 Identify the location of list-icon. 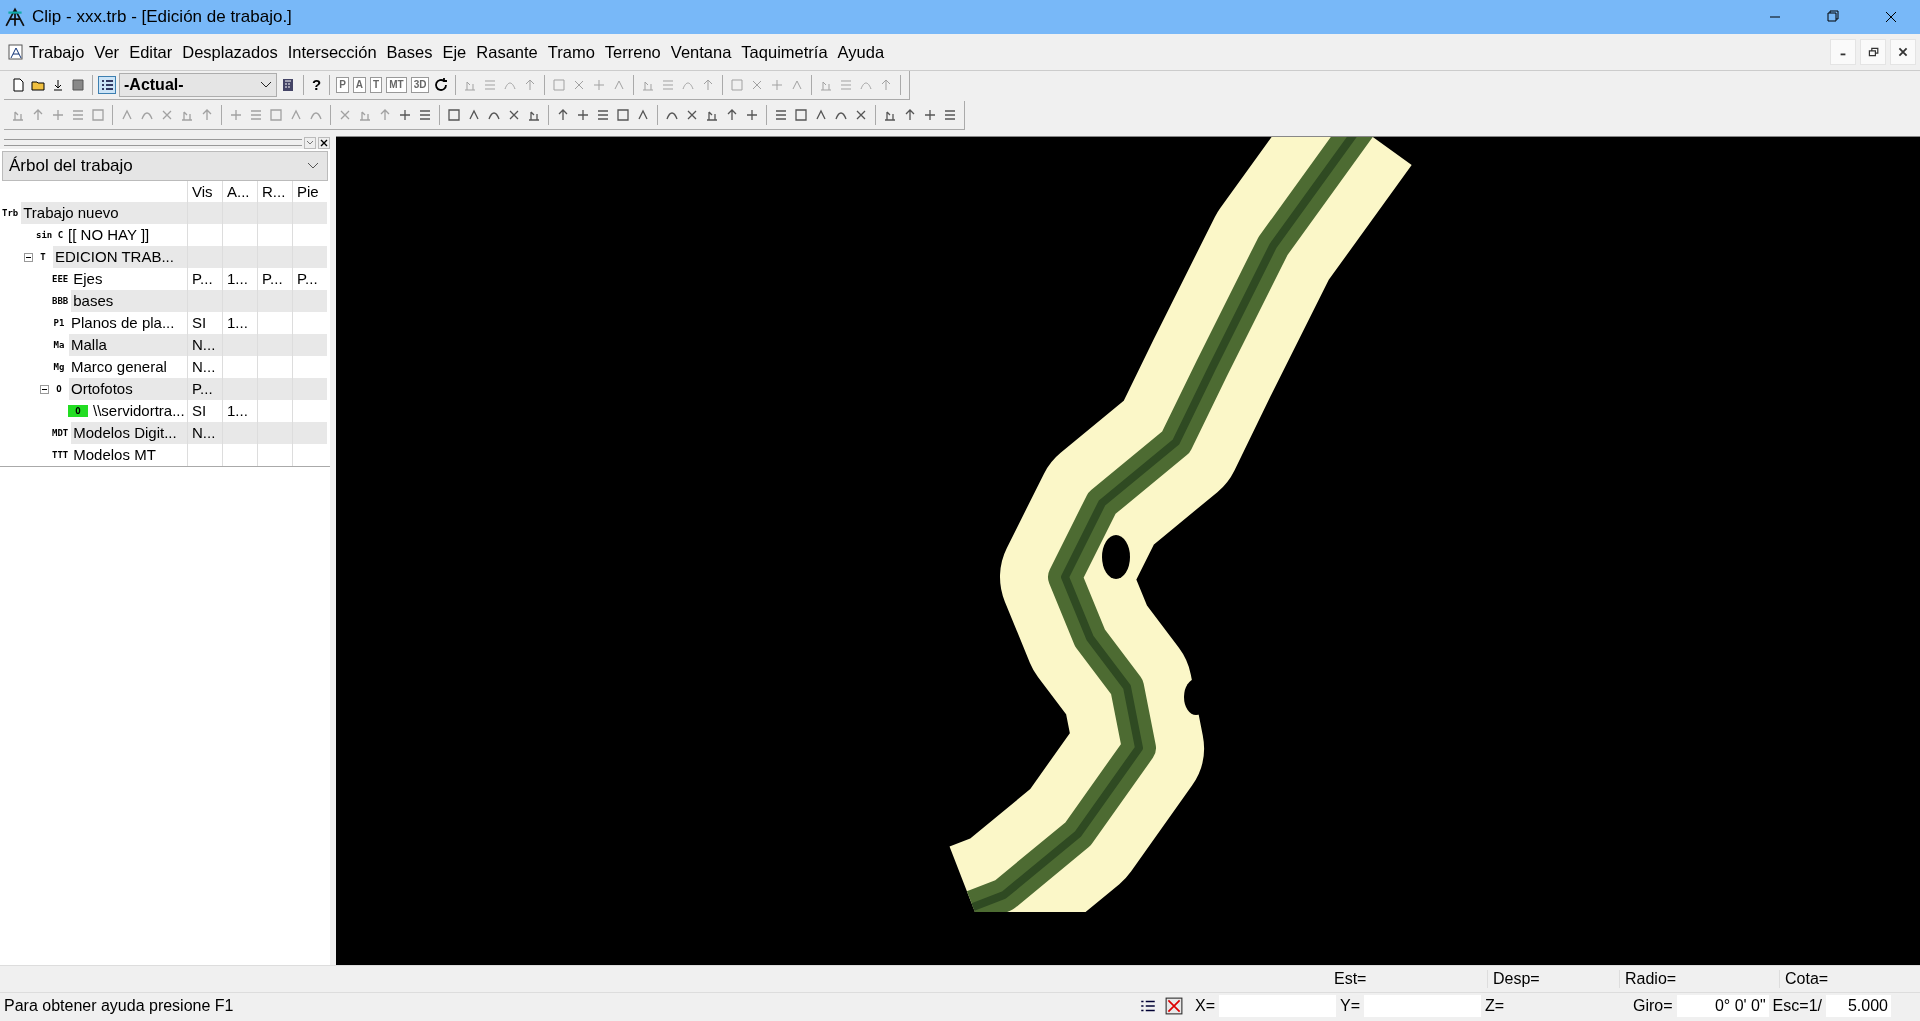
(107, 85).